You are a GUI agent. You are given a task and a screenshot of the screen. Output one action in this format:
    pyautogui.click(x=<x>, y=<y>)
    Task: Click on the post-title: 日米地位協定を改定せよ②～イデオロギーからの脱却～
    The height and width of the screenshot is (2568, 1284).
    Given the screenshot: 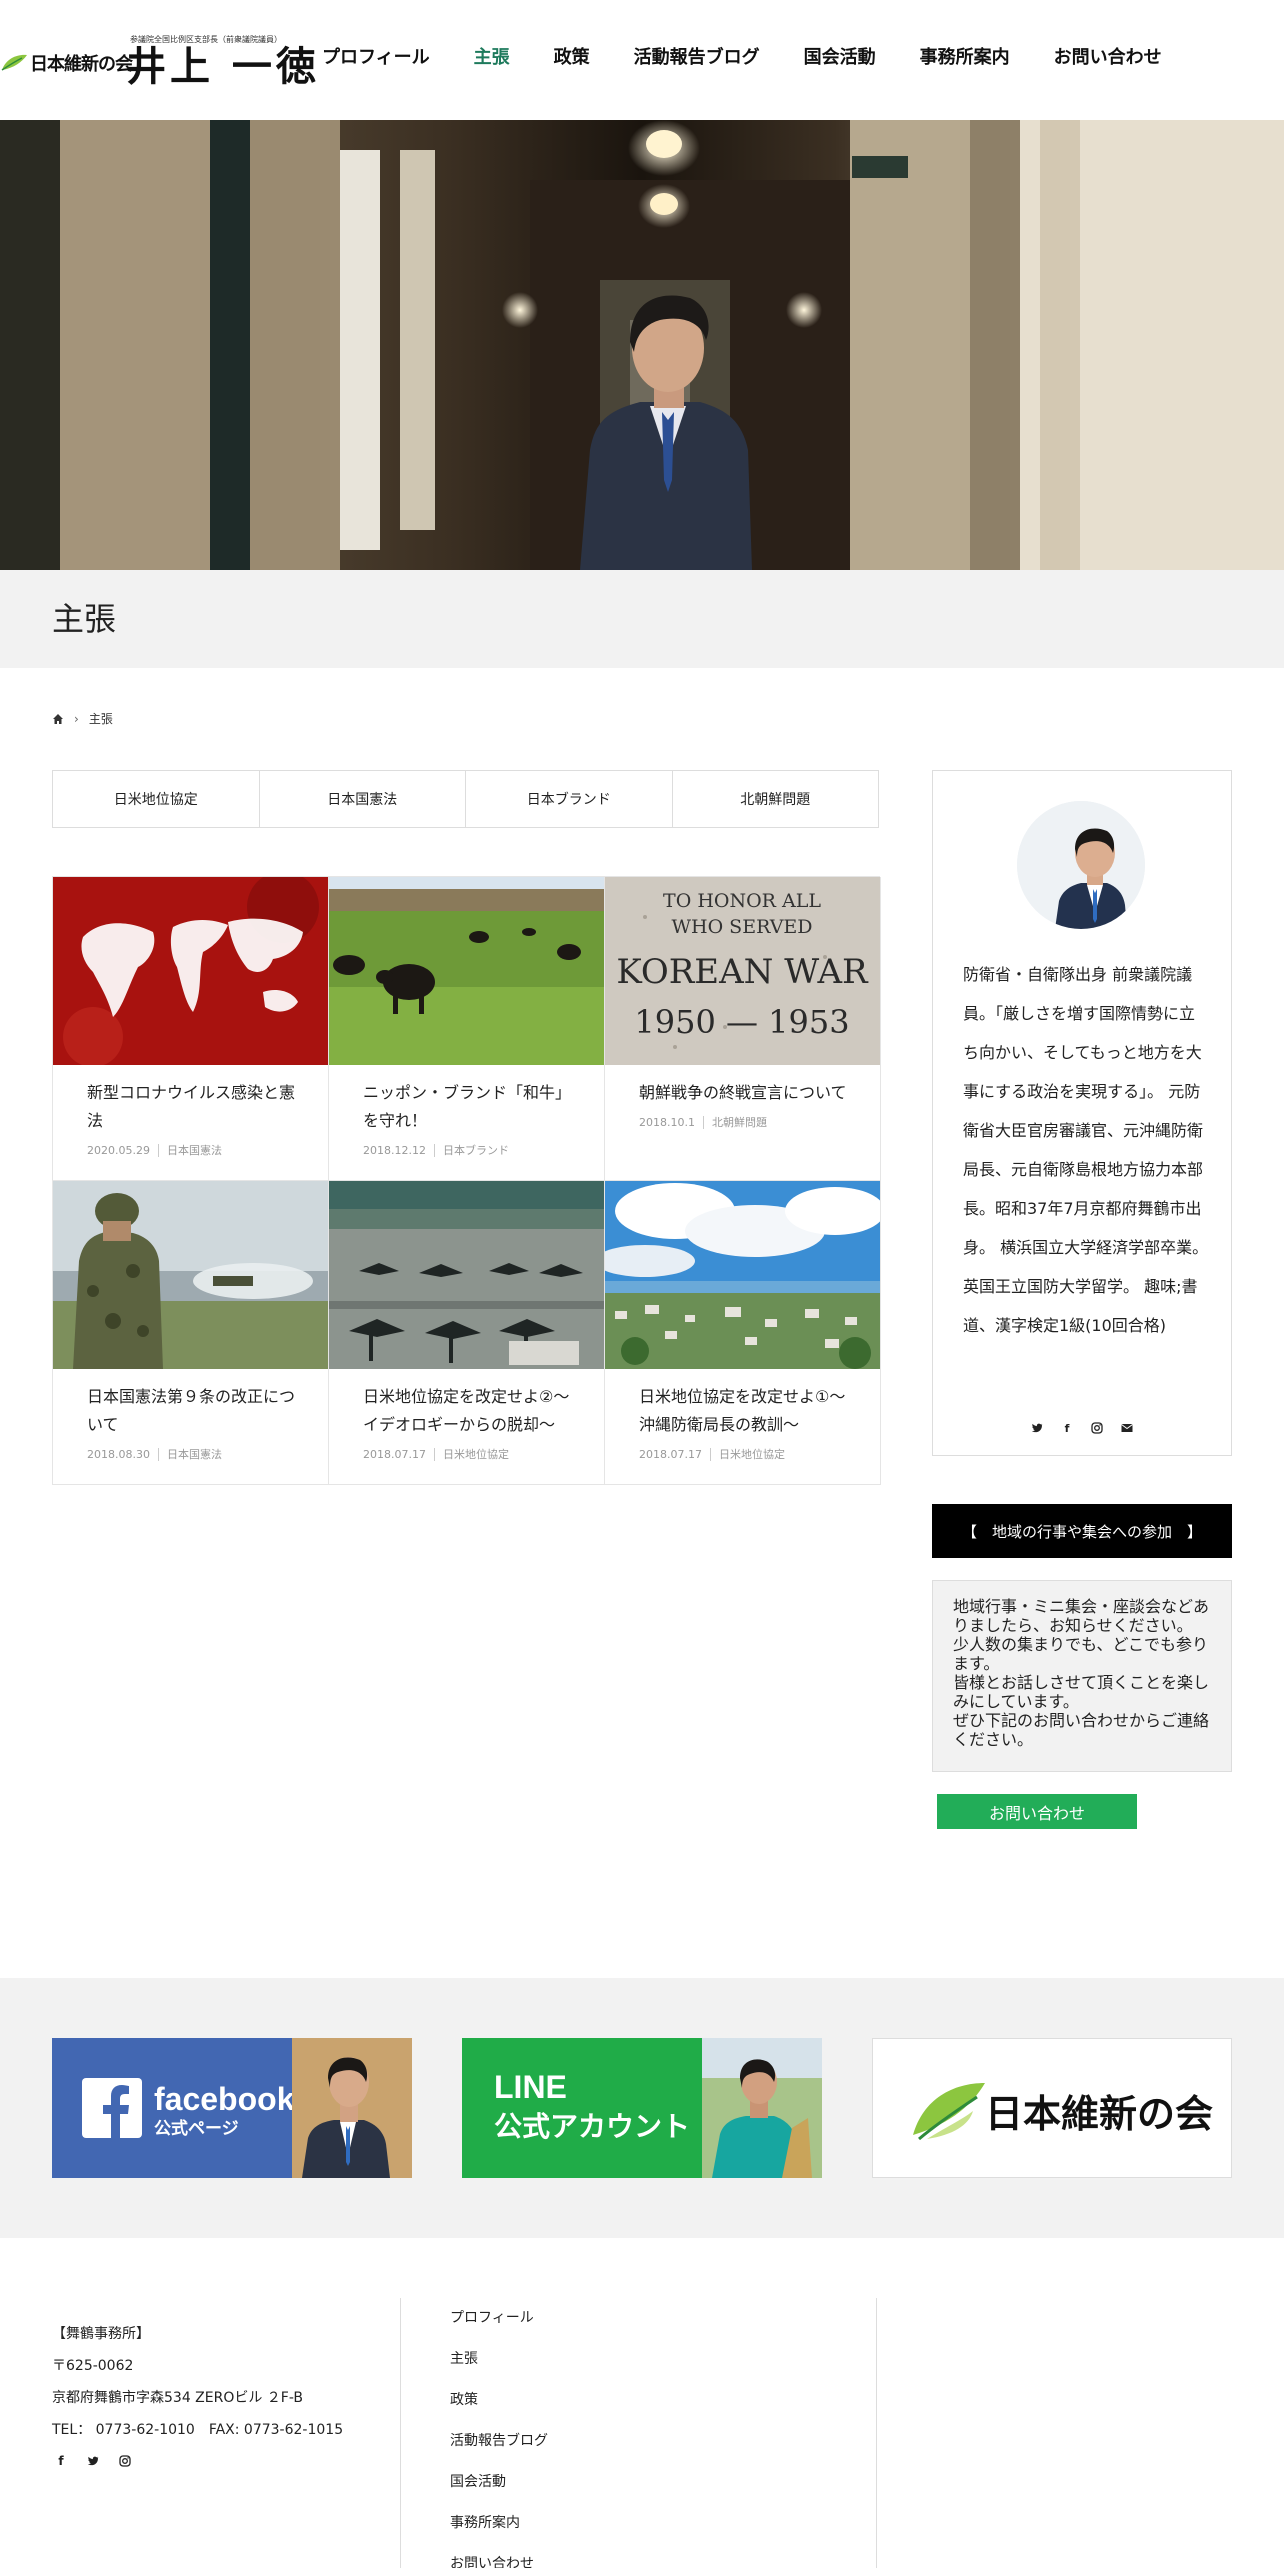 What is the action you would take?
    pyautogui.click(x=473, y=1411)
    